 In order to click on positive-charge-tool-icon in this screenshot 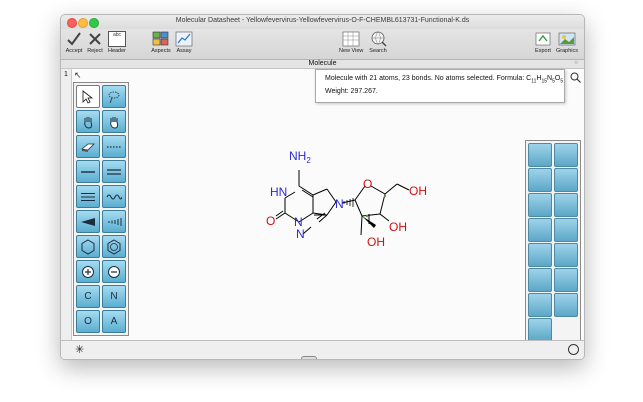, I will do `click(88, 271)`.